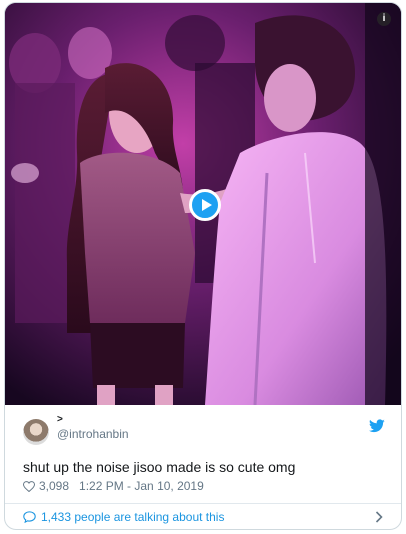  I want to click on avatar, so click(36, 432).